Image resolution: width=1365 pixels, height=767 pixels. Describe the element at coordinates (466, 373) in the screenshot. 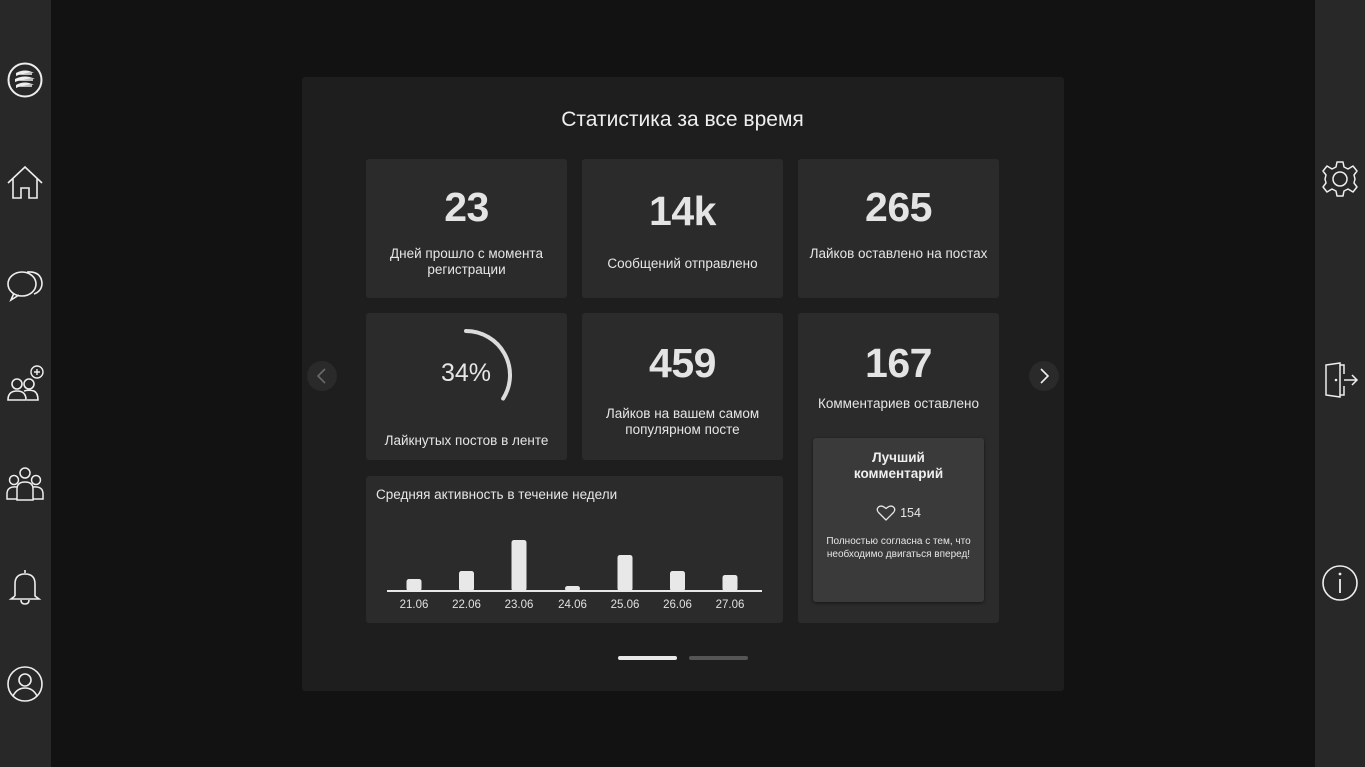

I see `liked-posts-value: 34%` at that location.